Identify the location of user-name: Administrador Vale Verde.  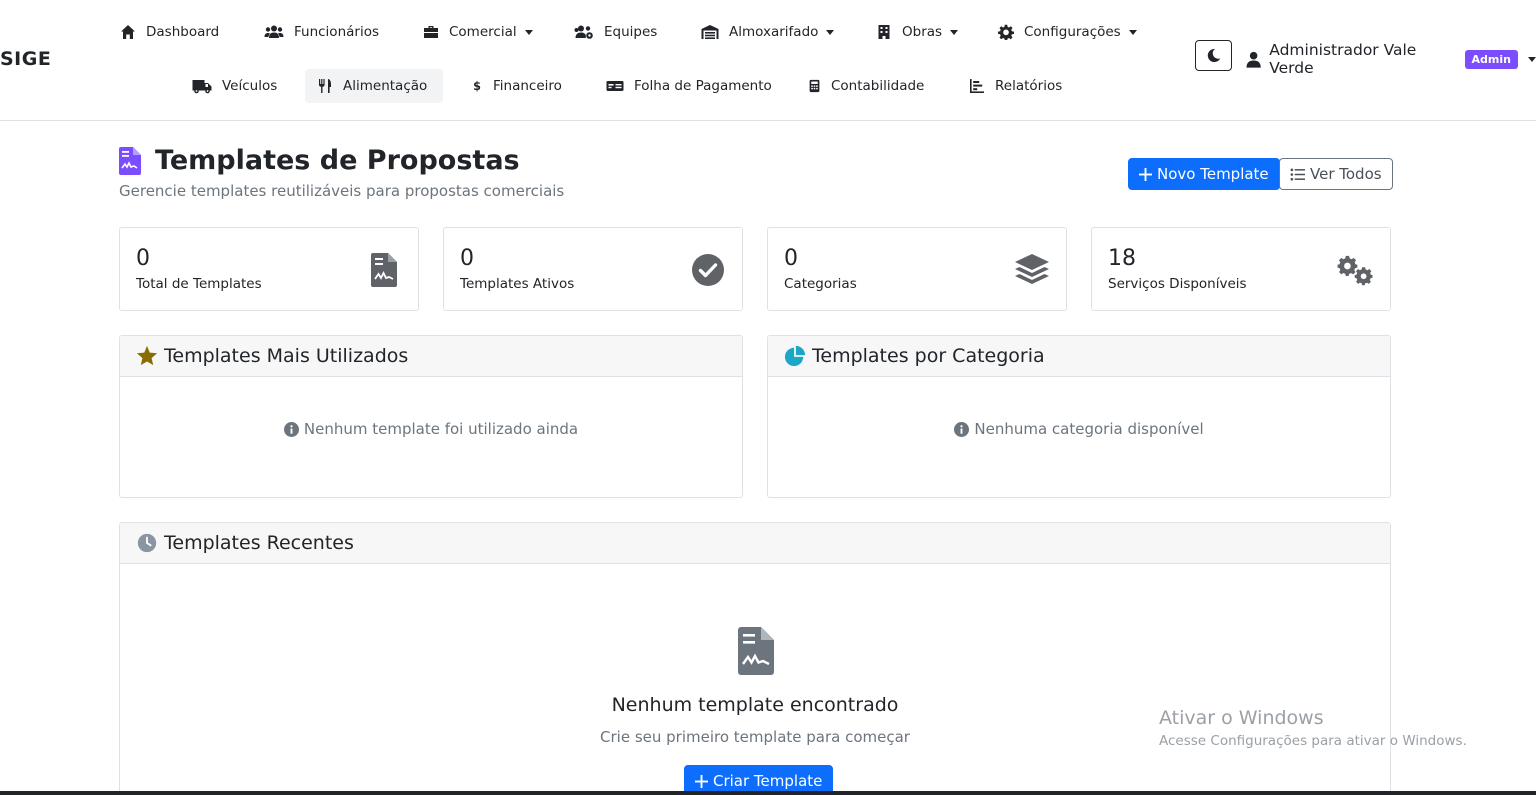
(1343, 59).